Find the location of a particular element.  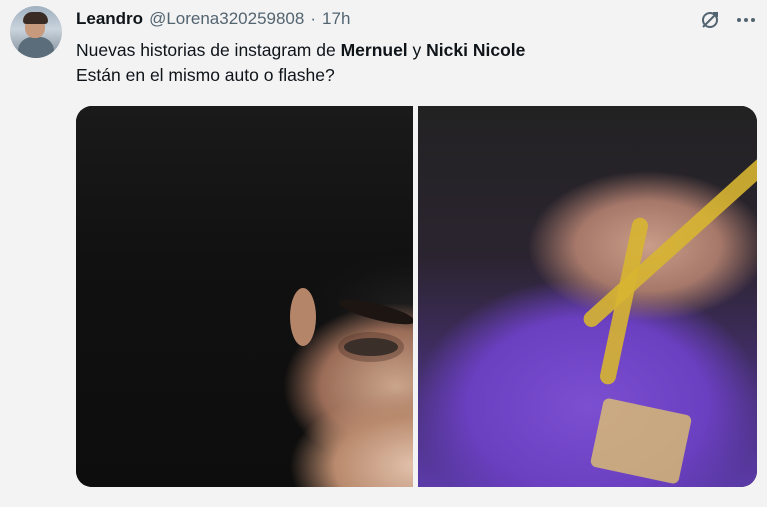

author-handle: @Lorena320259808 is located at coordinates (226, 19).